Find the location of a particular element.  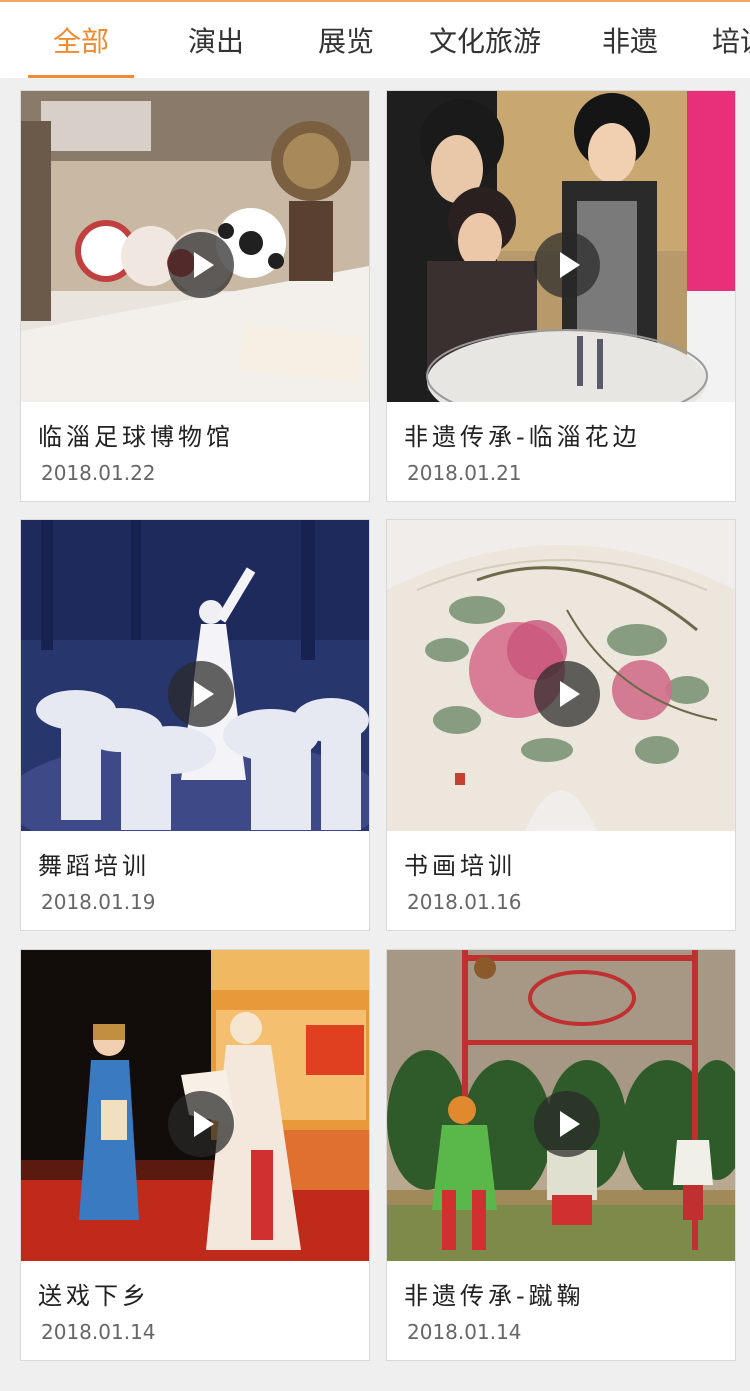

card-title: 送戏下乡 is located at coordinates (94, 1296).